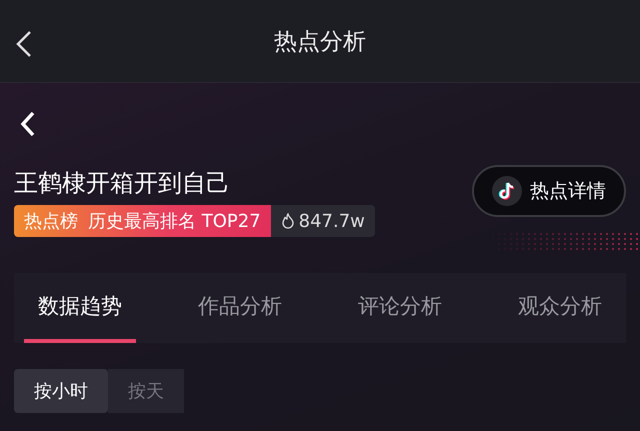  Describe the element at coordinates (174, 221) in the screenshot. I see `badge-rank: 历史最高排名 TOP27` at that location.